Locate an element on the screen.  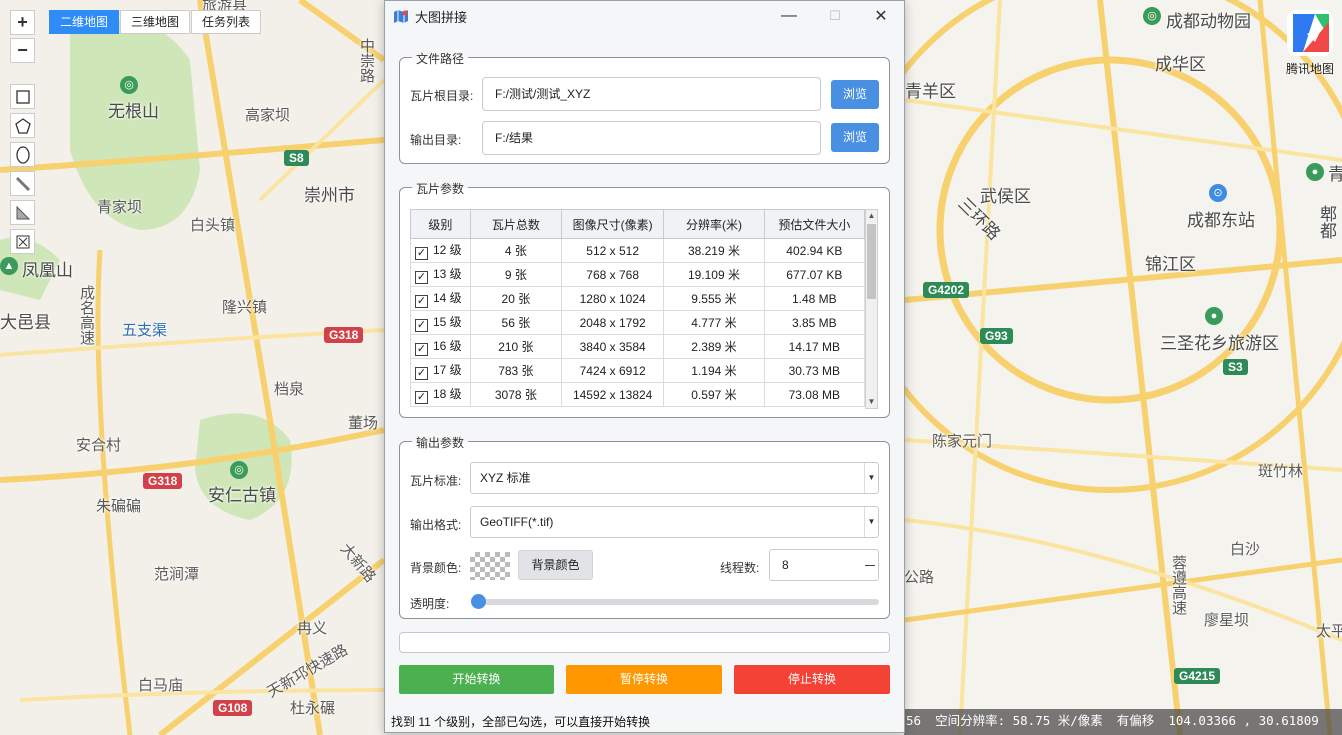
map-label: 斑竹林 is located at coordinates (1281, 471).